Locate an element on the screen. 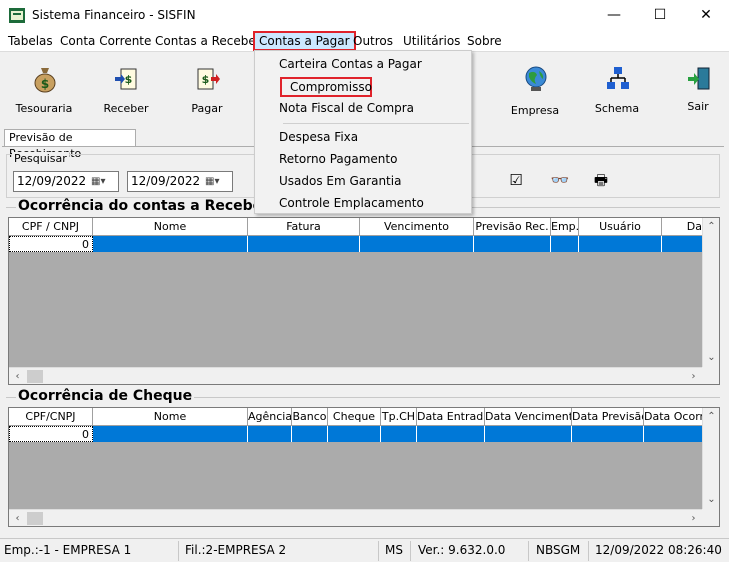 The height and width of the screenshot is (562, 729). menu-item-nota-fiscal-de-compra: Nota Fiscal de Compra is located at coordinates (346, 108).